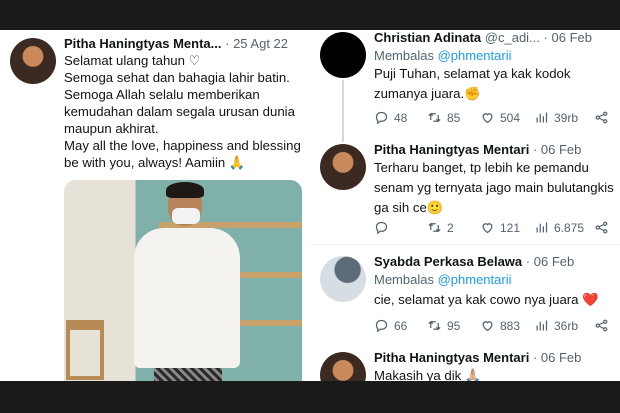  What do you see at coordinates (187, 298) in the screenshot?
I see `photo-person-shirt` at bounding box center [187, 298].